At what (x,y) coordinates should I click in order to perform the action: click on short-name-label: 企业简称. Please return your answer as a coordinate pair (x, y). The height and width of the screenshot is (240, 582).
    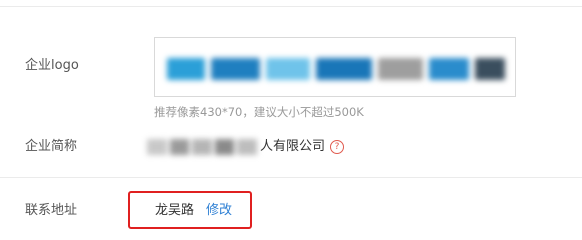
    Looking at the image, I should click on (51, 146).